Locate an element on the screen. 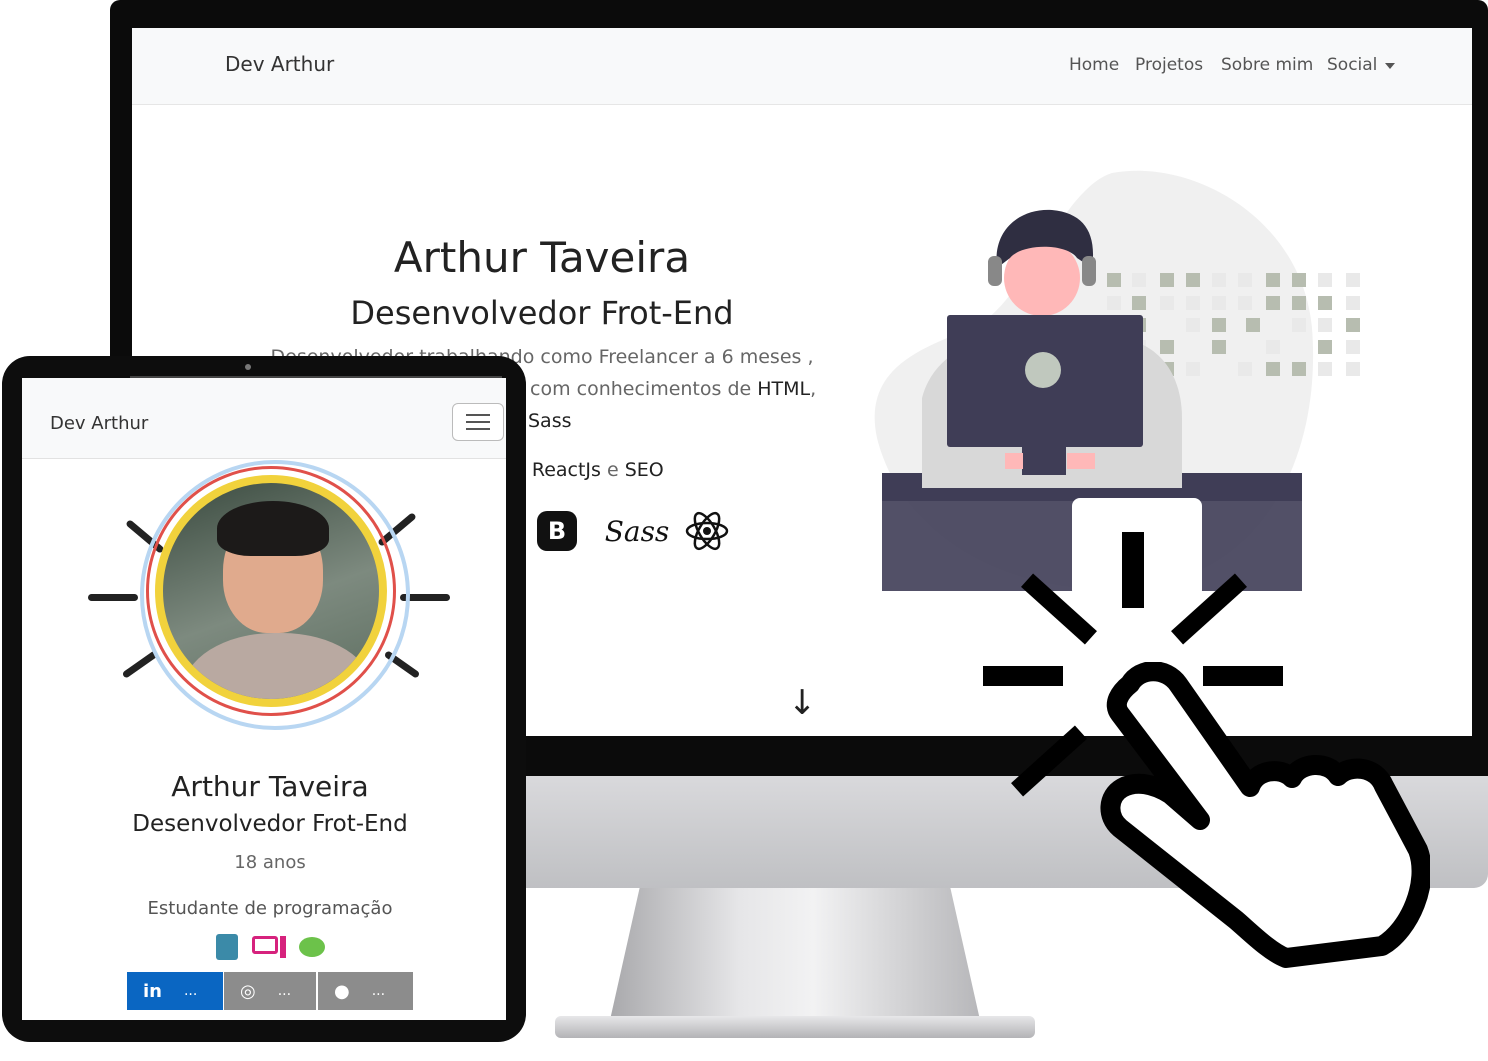 The height and width of the screenshot is (1061, 1488). github-icon: ● is located at coordinates (342, 991).